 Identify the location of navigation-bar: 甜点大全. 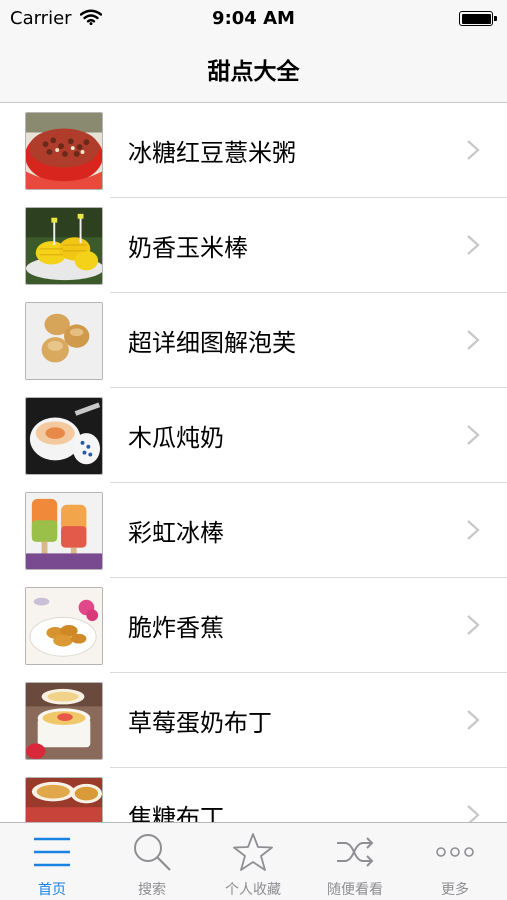
(253, 70).